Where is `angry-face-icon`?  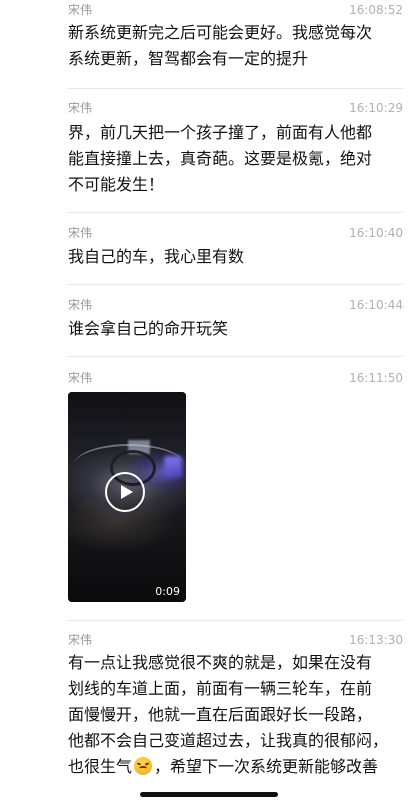 angry-face-icon is located at coordinates (143, 766).